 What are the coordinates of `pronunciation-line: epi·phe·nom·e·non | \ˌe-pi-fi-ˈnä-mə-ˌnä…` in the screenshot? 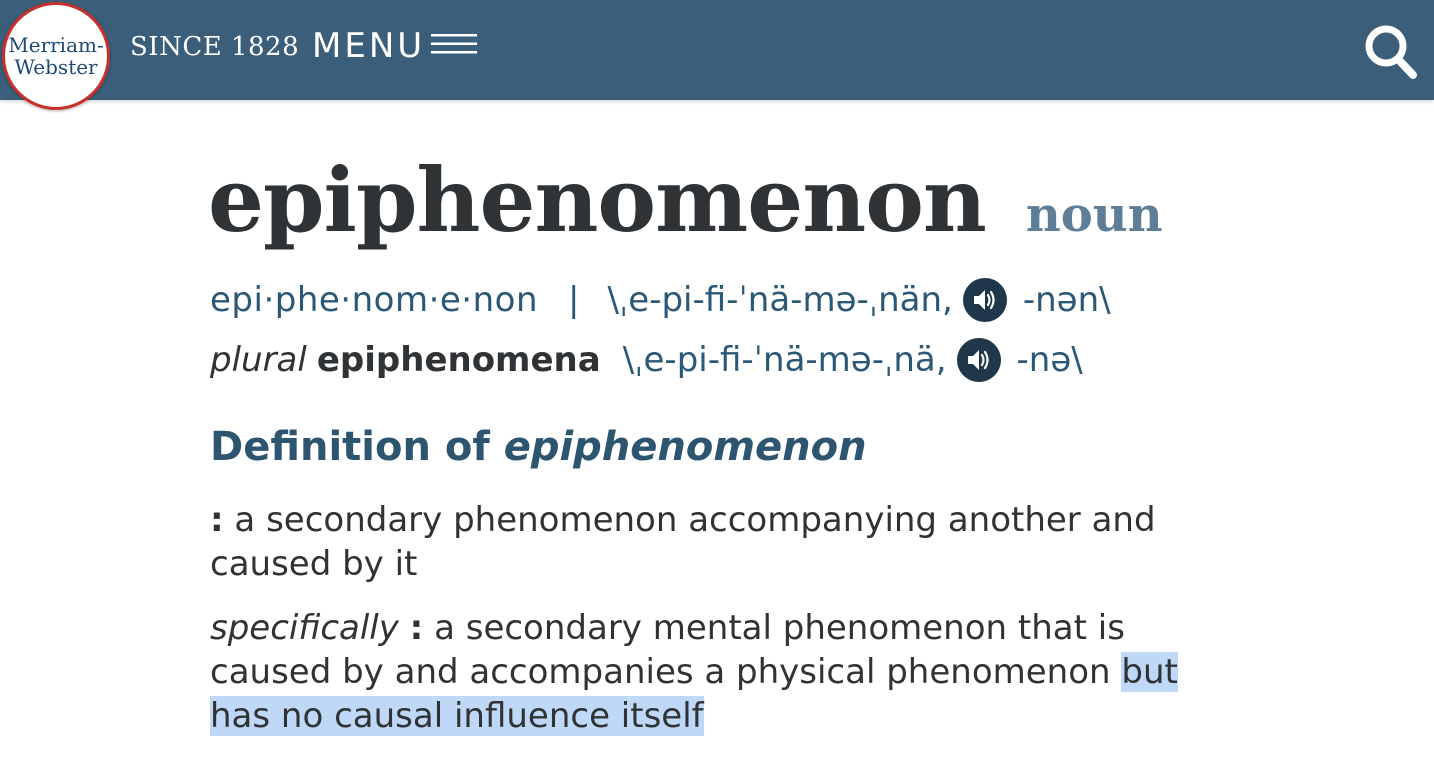 It's located at (660, 300).